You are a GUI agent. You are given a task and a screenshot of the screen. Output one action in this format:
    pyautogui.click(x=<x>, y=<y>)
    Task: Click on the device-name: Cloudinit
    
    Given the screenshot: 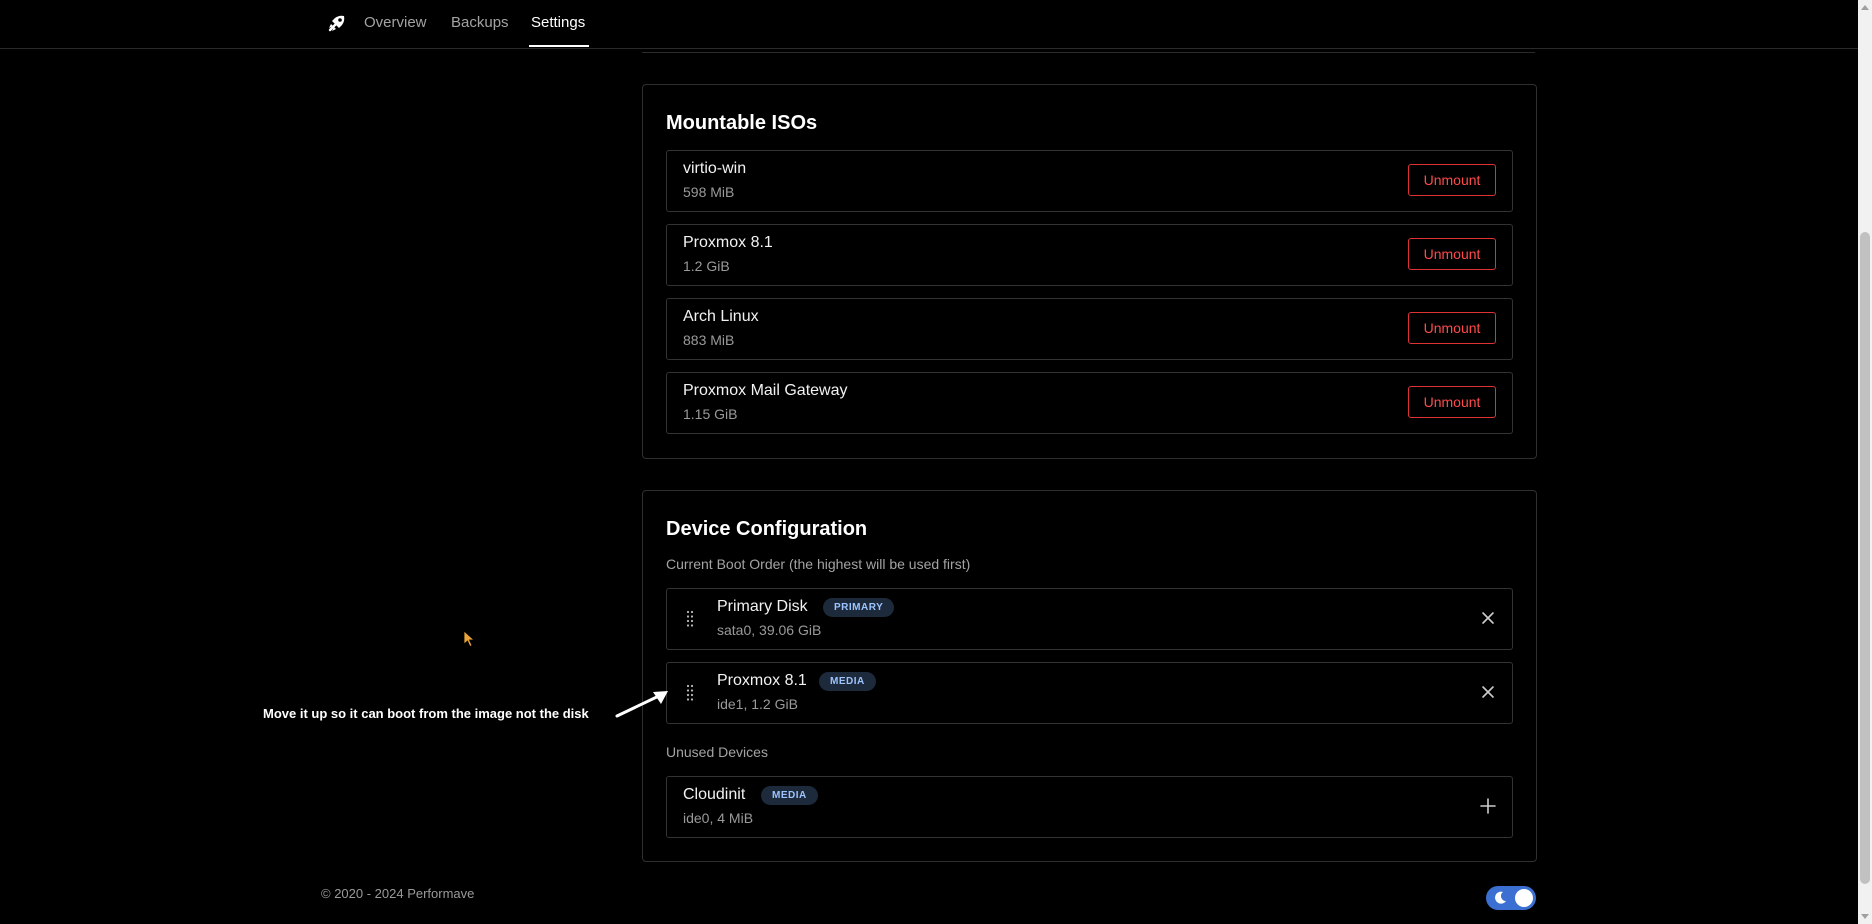 What is the action you would take?
    pyautogui.click(x=714, y=794)
    